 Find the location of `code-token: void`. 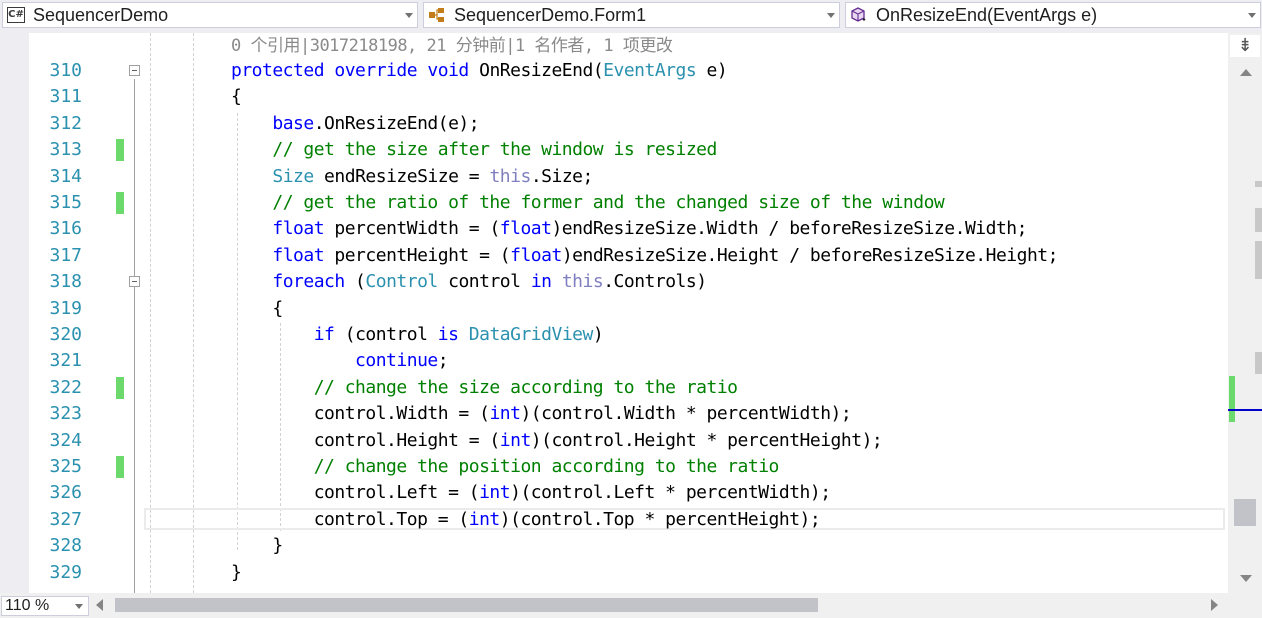

code-token: void is located at coordinates (453, 70).